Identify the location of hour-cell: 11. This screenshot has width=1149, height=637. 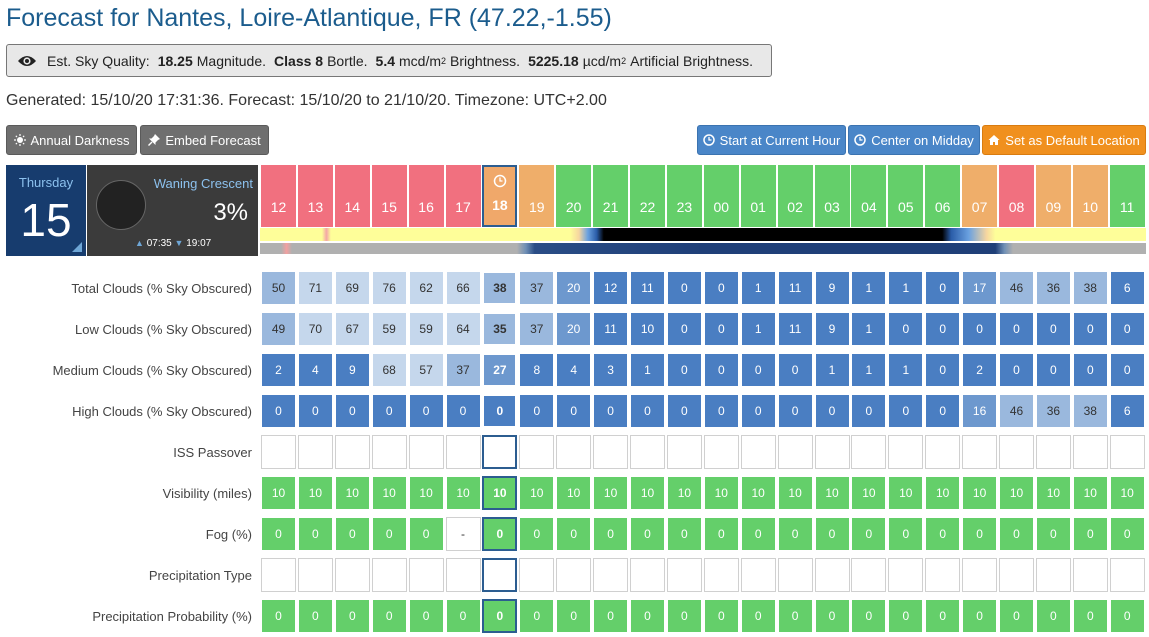
(1127, 196).